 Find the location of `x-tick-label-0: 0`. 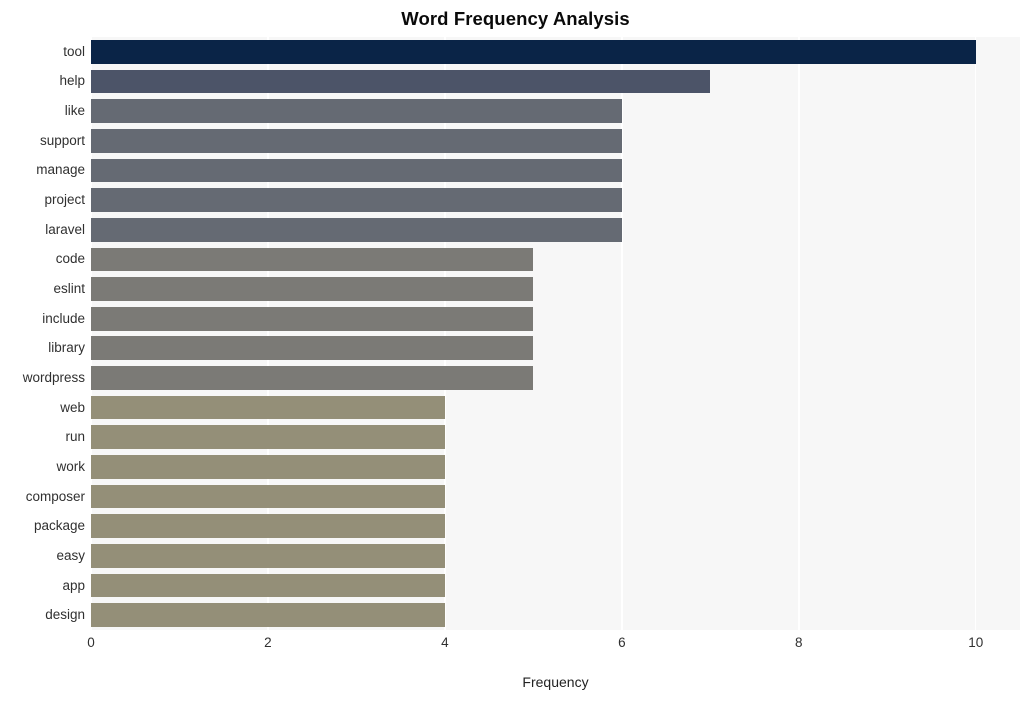

x-tick-label-0: 0 is located at coordinates (91, 642).